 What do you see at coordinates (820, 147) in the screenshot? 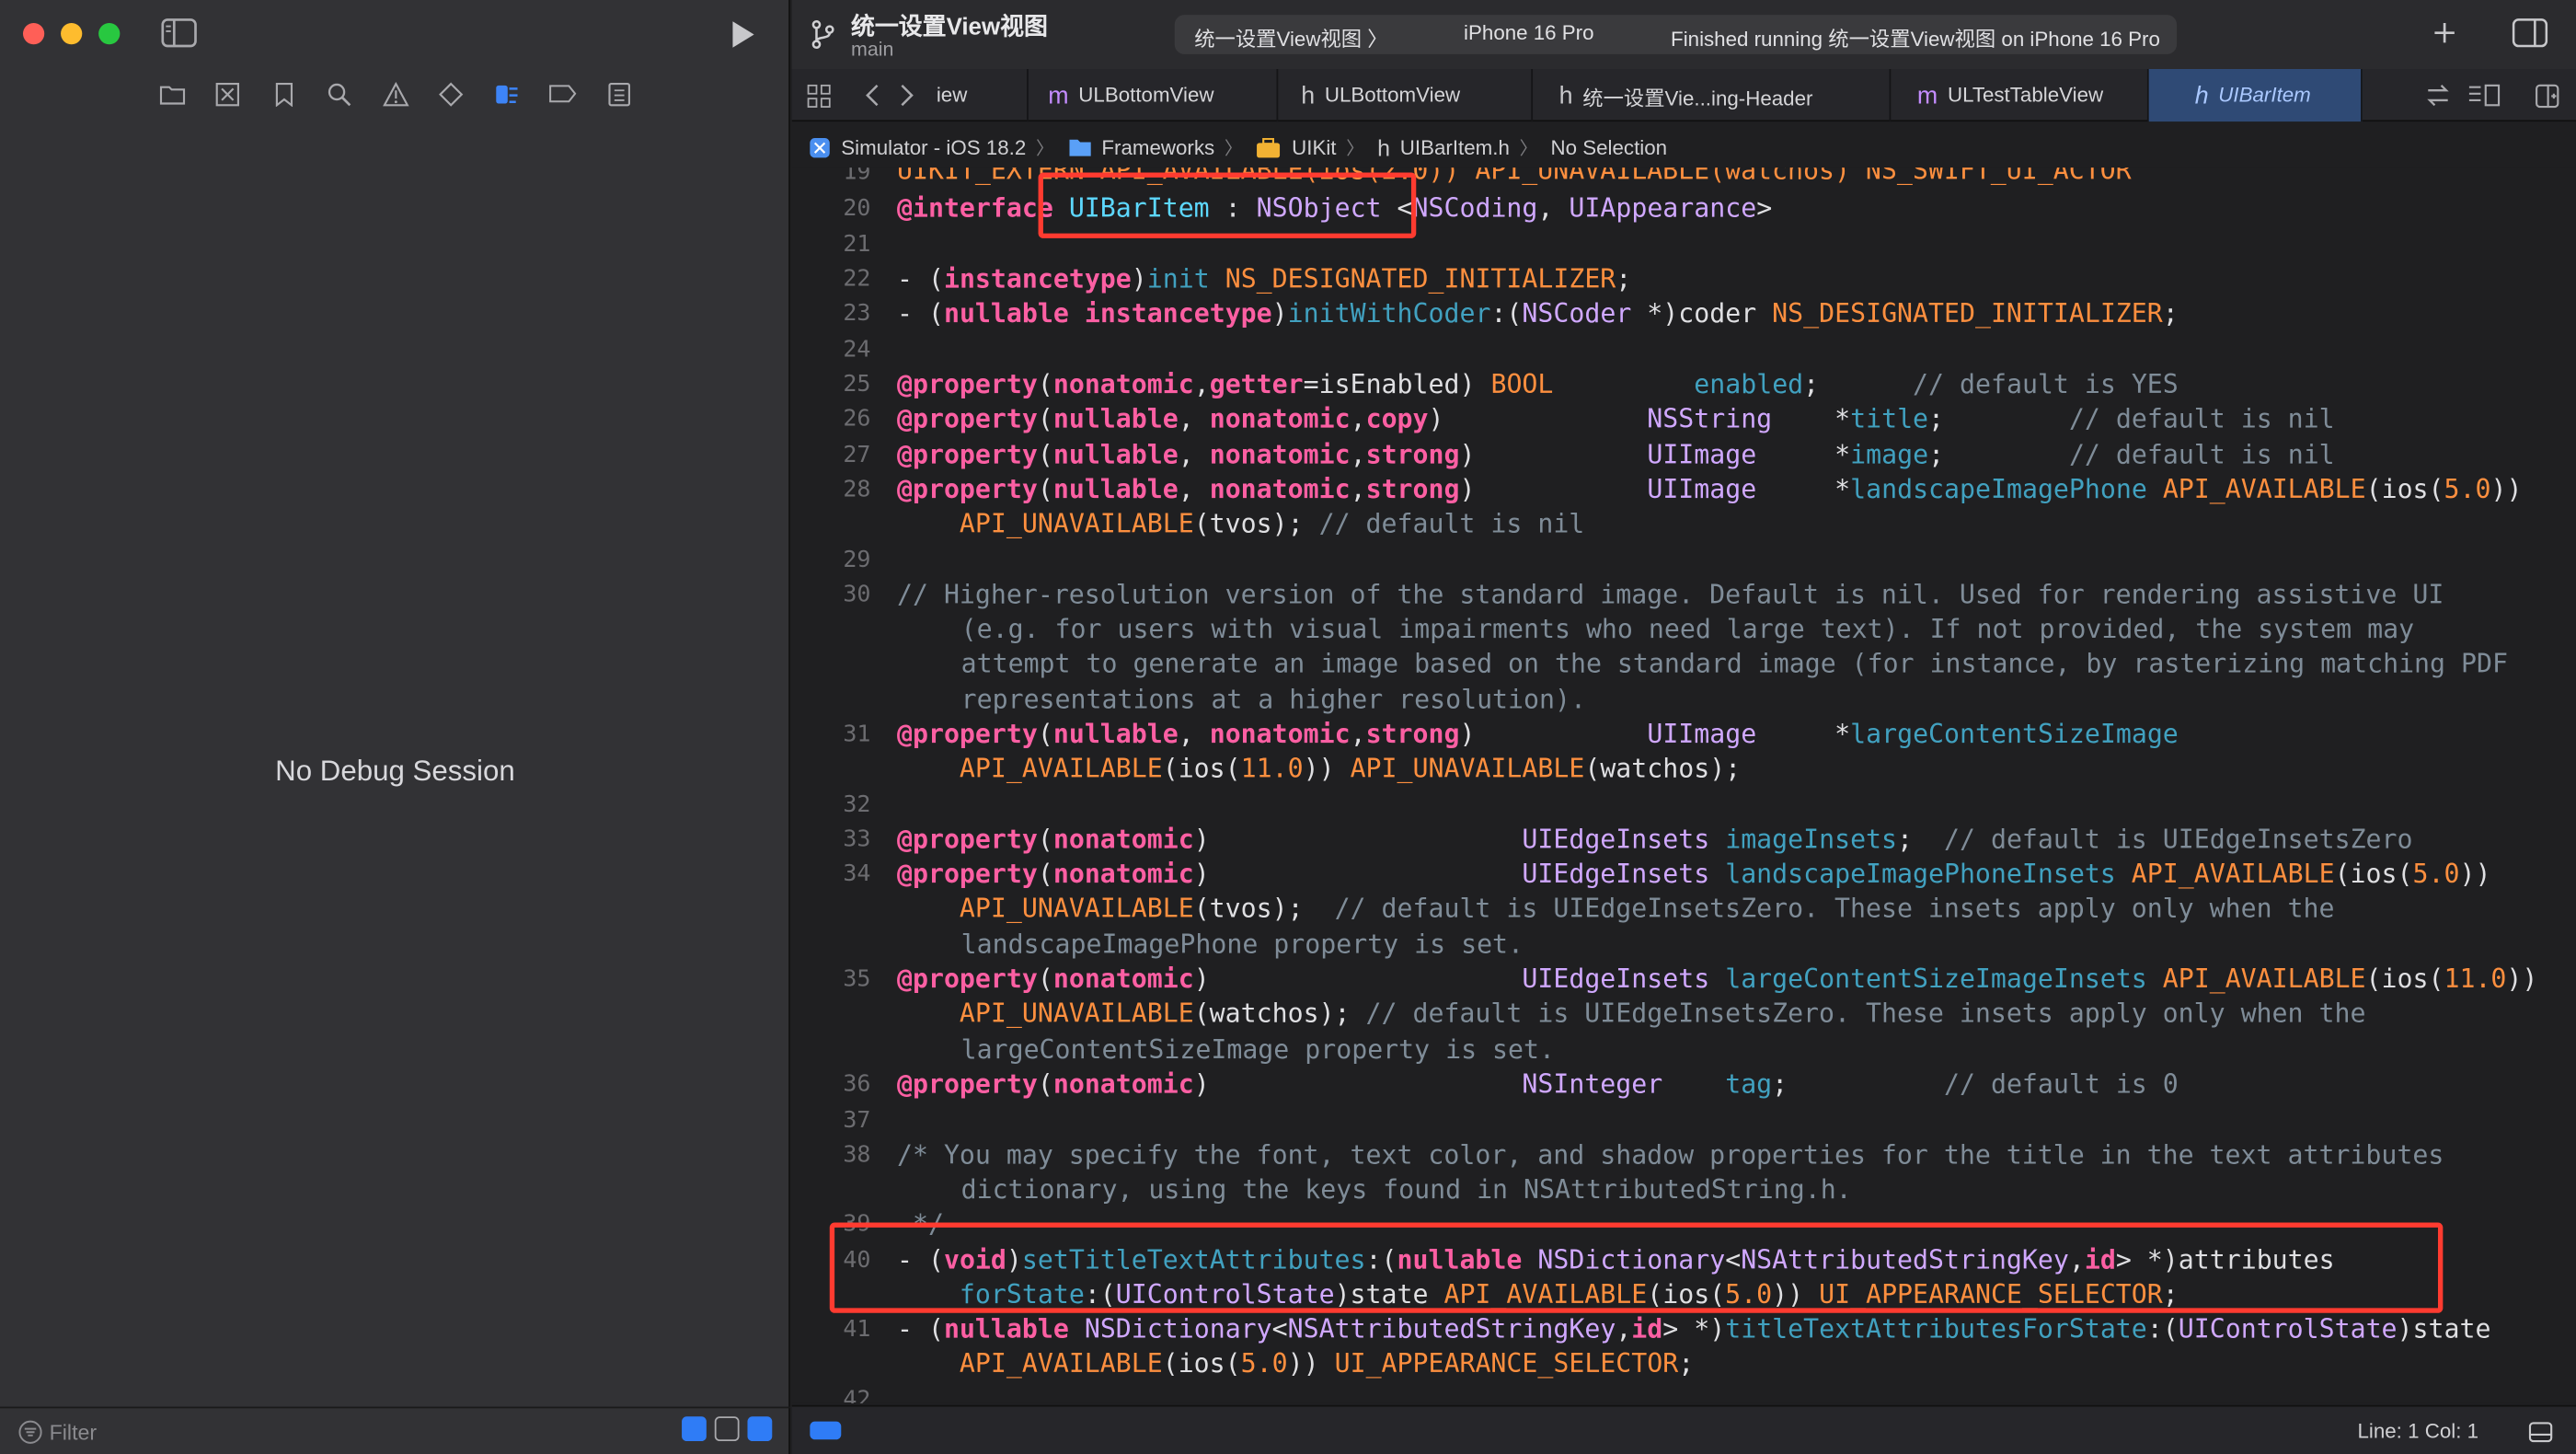
I see `xcodeproj-icon` at bounding box center [820, 147].